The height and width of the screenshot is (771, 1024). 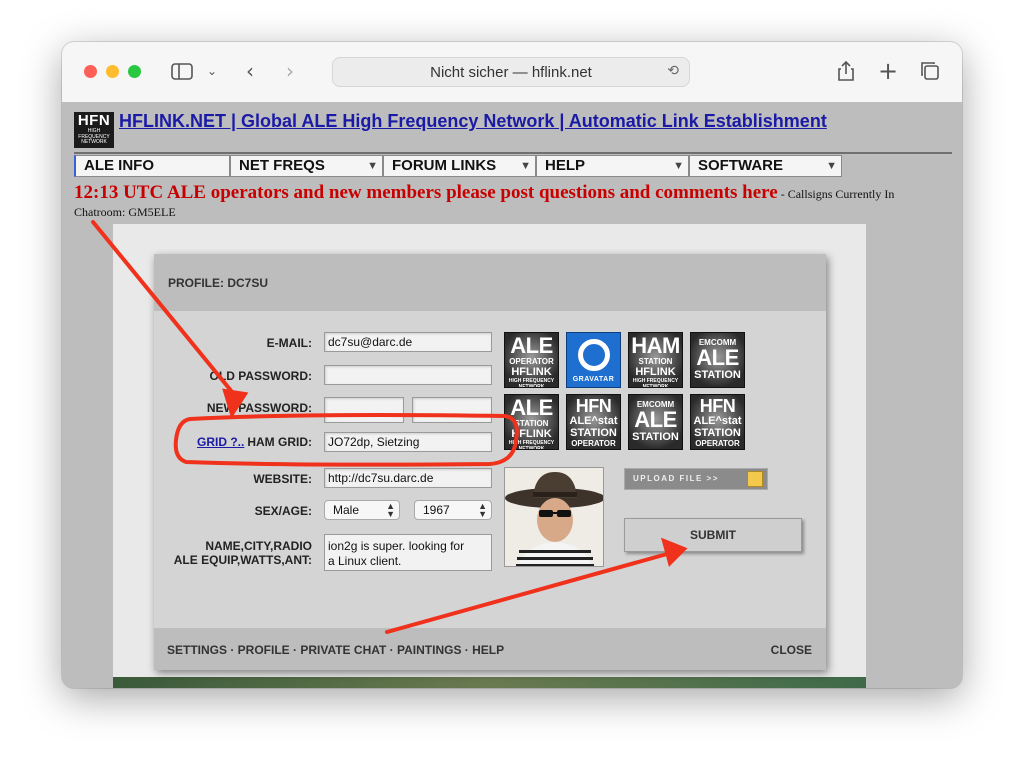 I want to click on menu-net-freqs: NET FREQS ▼, so click(x=306, y=166).